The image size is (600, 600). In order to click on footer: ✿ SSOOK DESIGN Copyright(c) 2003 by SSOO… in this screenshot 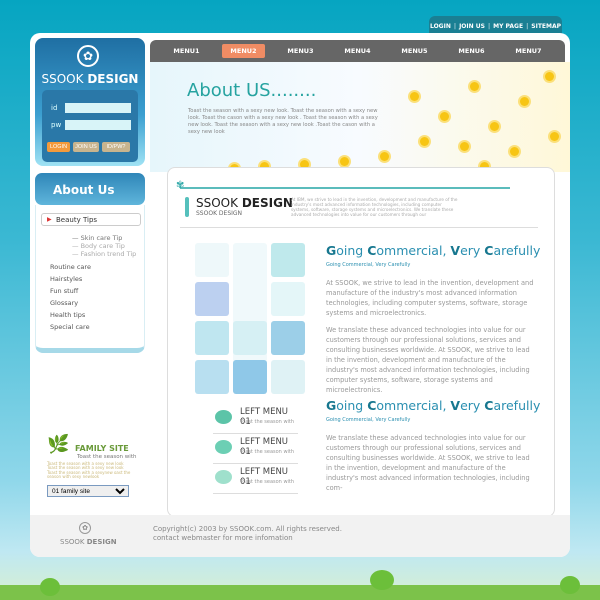, I will do `click(300, 536)`.